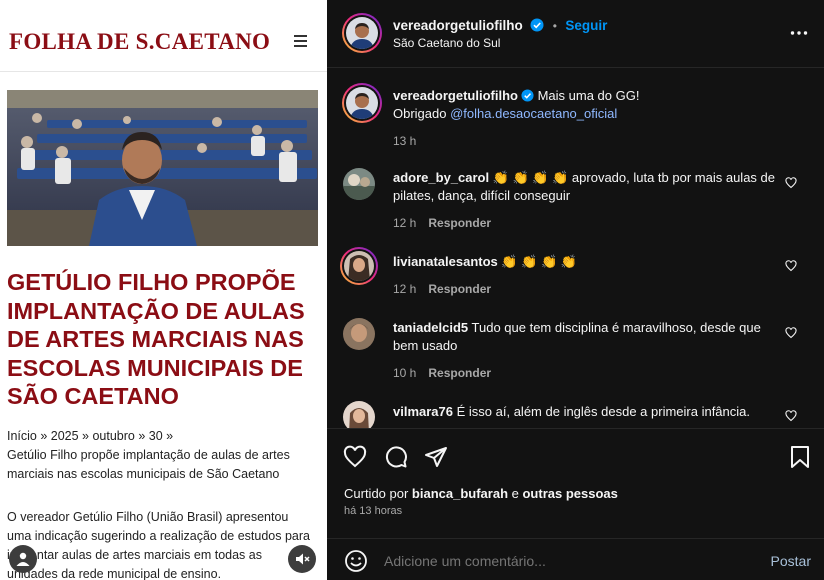 This screenshot has height=580, width=824. What do you see at coordinates (455, 95) in the screenshot?
I see `caption-username: vereadorgetuliofilho` at bounding box center [455, 95].